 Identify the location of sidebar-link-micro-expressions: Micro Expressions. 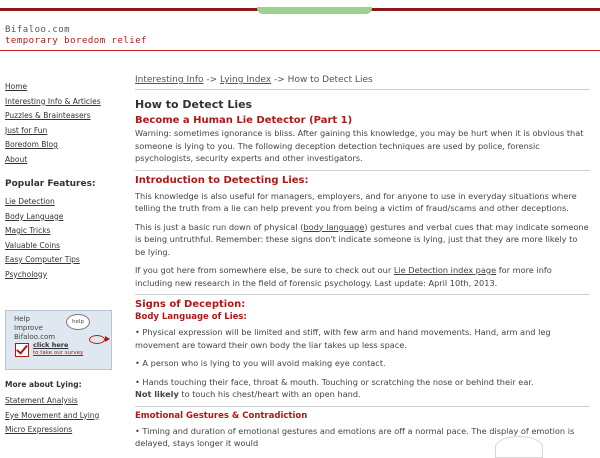
(61, 430).